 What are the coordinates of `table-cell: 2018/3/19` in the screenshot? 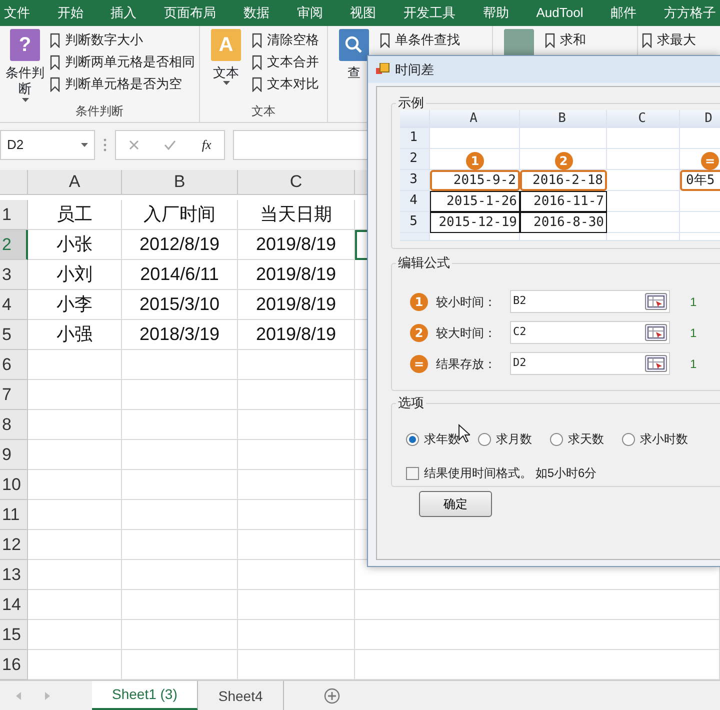 It's located at (180, 335).